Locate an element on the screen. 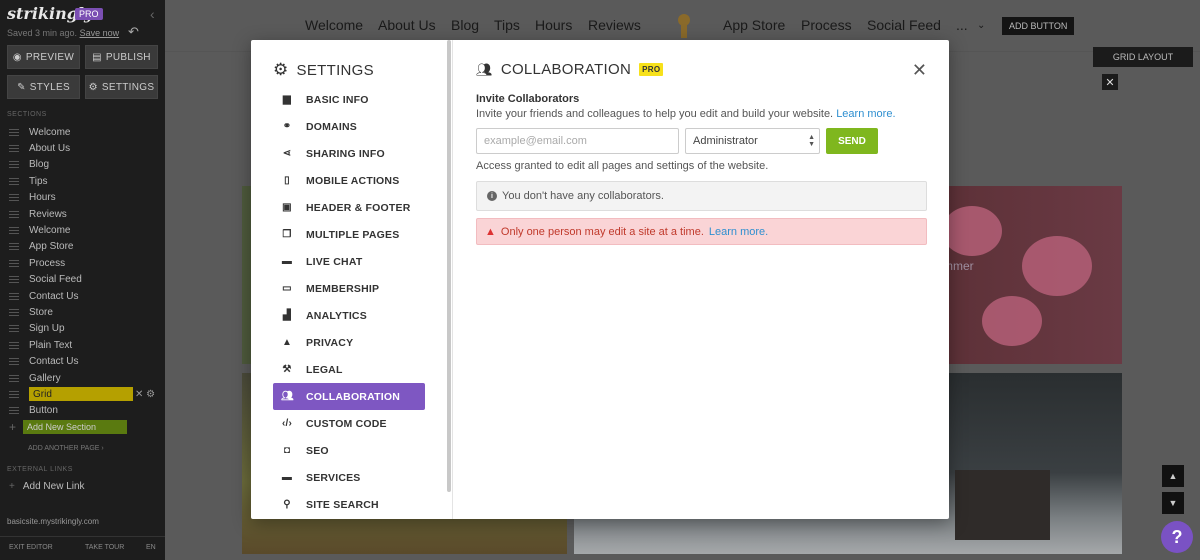 The height and width of the screenshot is (560, 1200). role-select: Administrator ▲ ▼ is located at coordinates (752, 141).